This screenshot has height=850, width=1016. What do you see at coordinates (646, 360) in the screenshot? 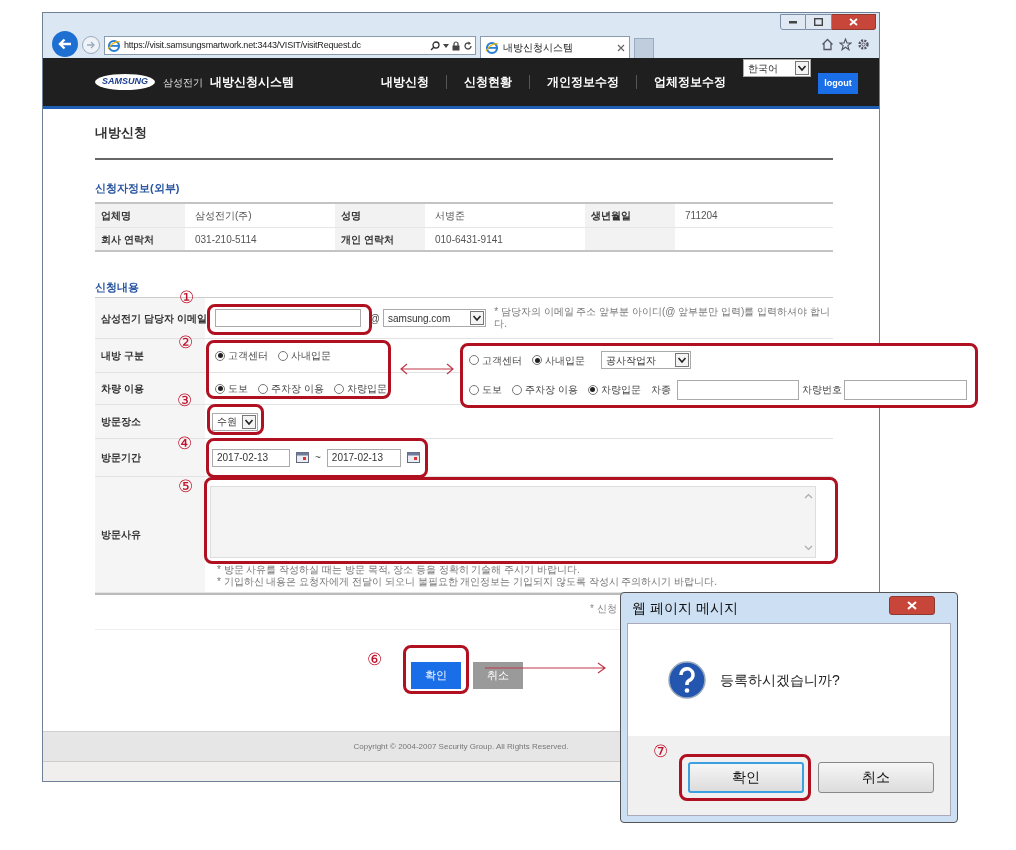
I see `dropdown: 공사작업자` at bounding box center [646, 360].